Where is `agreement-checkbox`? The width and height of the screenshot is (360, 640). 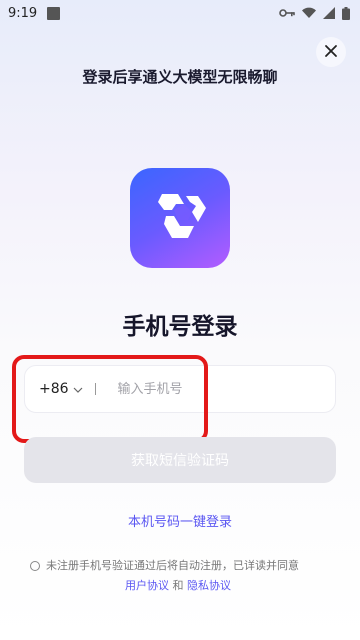 agreement-checkbox is located at coordinates (35, 566).